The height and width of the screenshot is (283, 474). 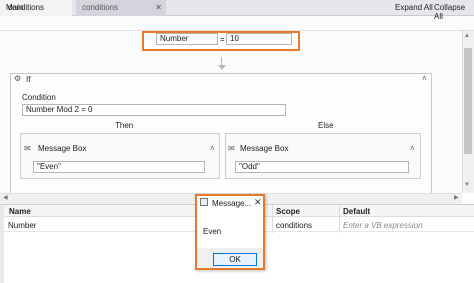 I want to click on condition-field: Number Mod 2 = 0, so click(x=154, y=110).